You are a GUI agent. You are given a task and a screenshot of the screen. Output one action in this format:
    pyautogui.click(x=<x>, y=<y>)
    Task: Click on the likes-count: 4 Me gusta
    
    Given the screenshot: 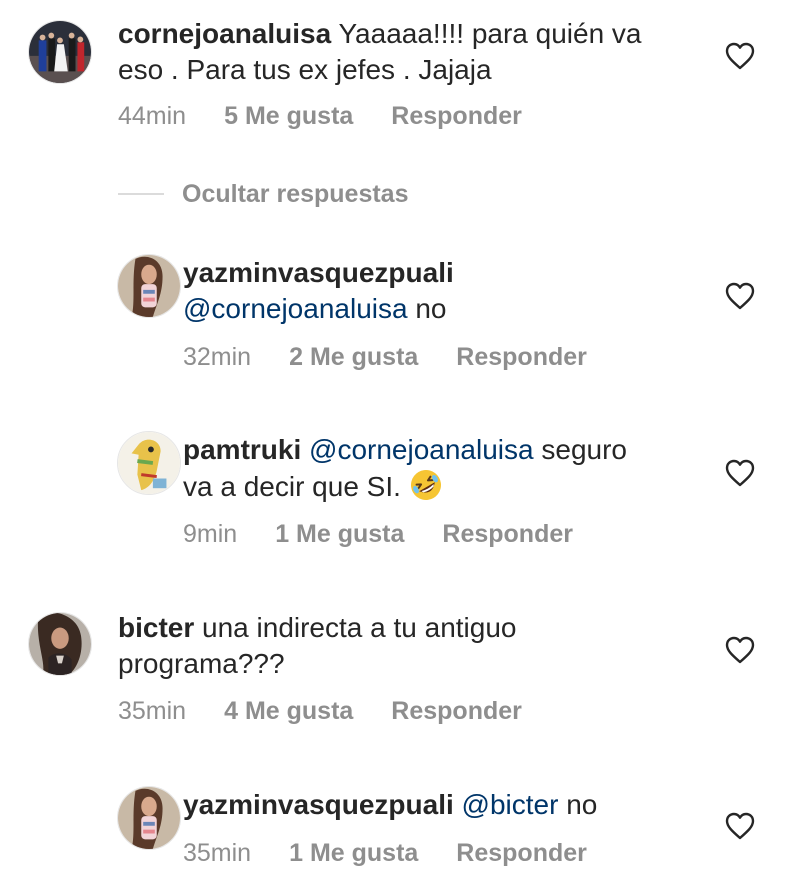 What is the action you would take?
    pyautogui.click(x=288, y=711)
    